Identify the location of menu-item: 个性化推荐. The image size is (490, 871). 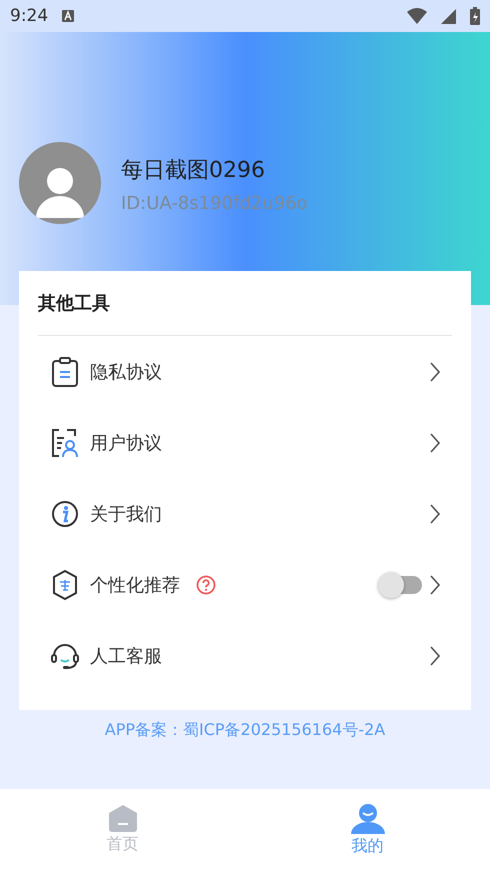
(245, 584).